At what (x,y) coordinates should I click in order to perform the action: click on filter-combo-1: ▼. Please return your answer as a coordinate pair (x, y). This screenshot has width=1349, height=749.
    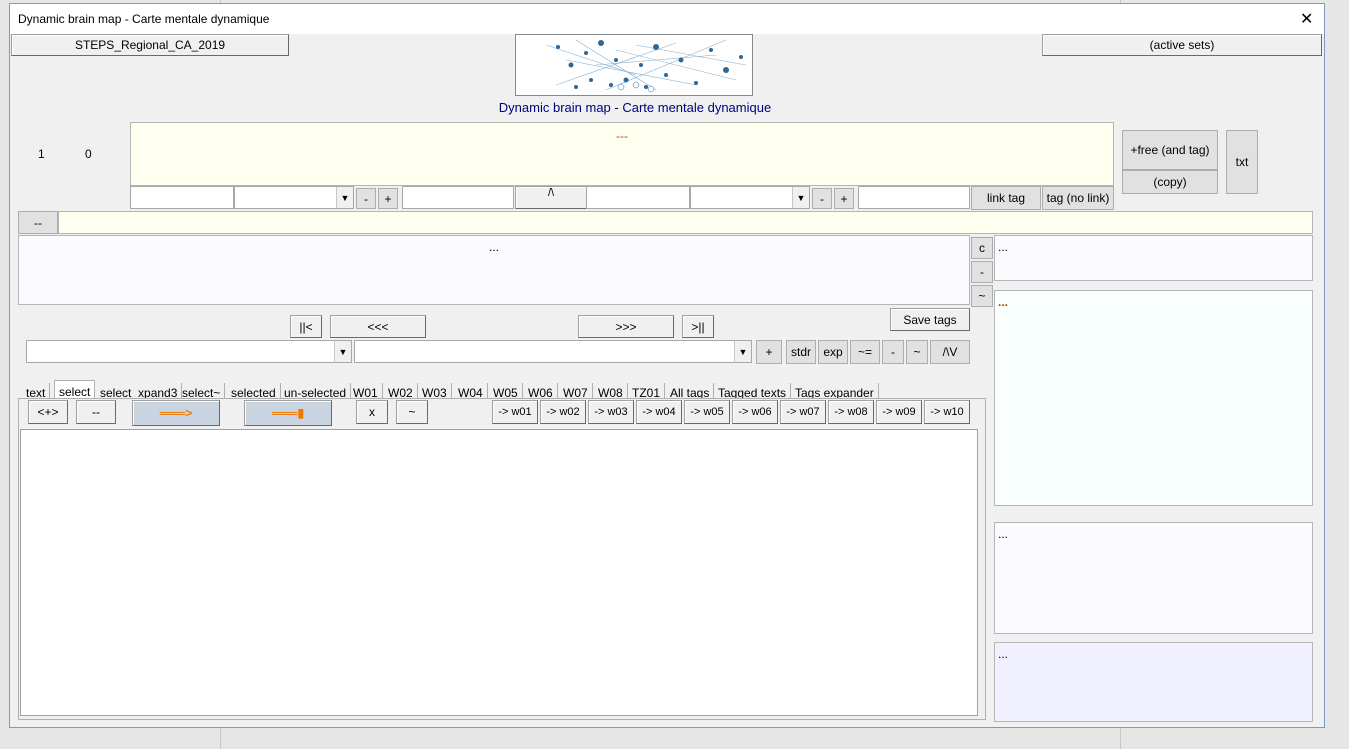
    Looking at the image, I should click on (189, 351).